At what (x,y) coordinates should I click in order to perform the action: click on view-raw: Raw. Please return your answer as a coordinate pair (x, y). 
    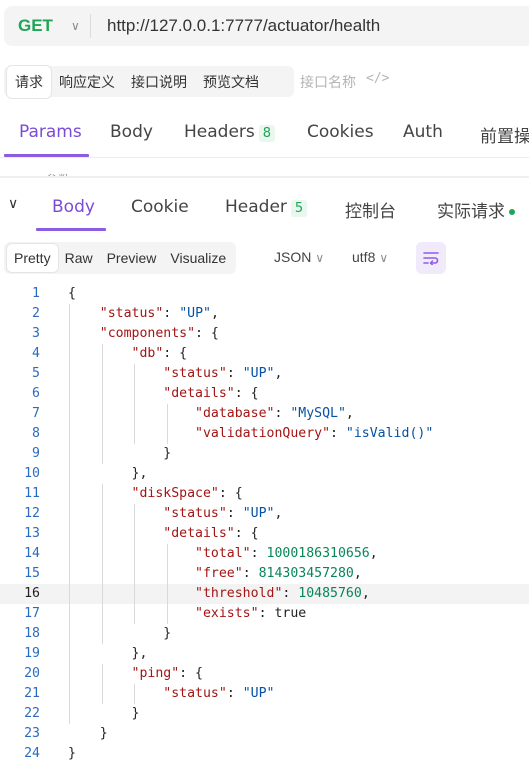
    Looking at the image, I should click on (79, 258).